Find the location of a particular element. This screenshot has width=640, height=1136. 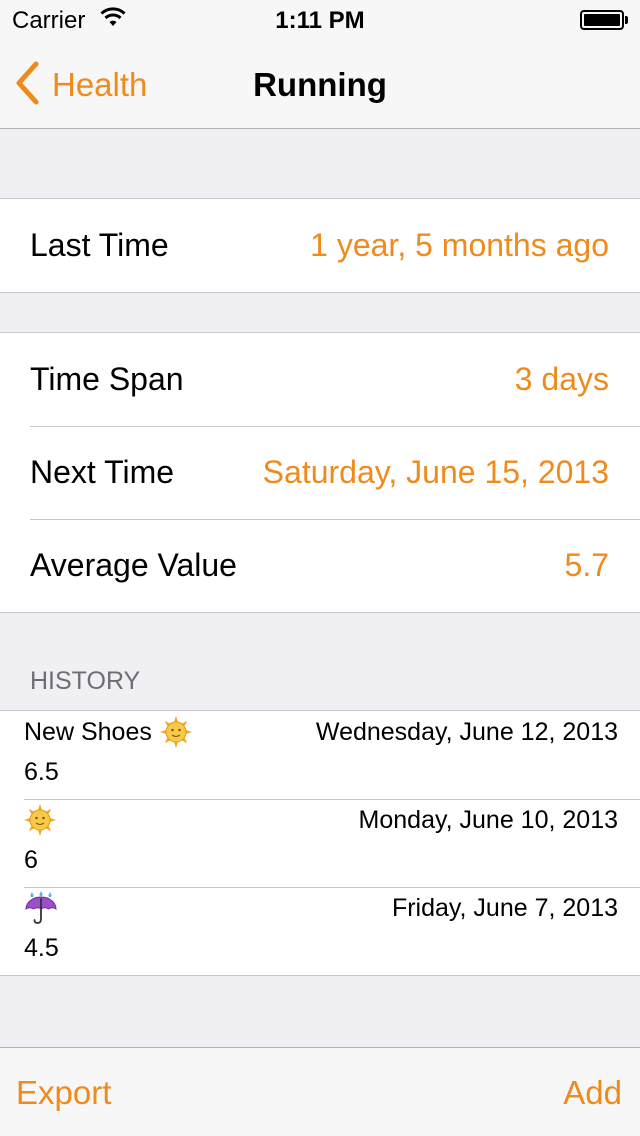

export-button: Export is located at coordinates (63, 1093).